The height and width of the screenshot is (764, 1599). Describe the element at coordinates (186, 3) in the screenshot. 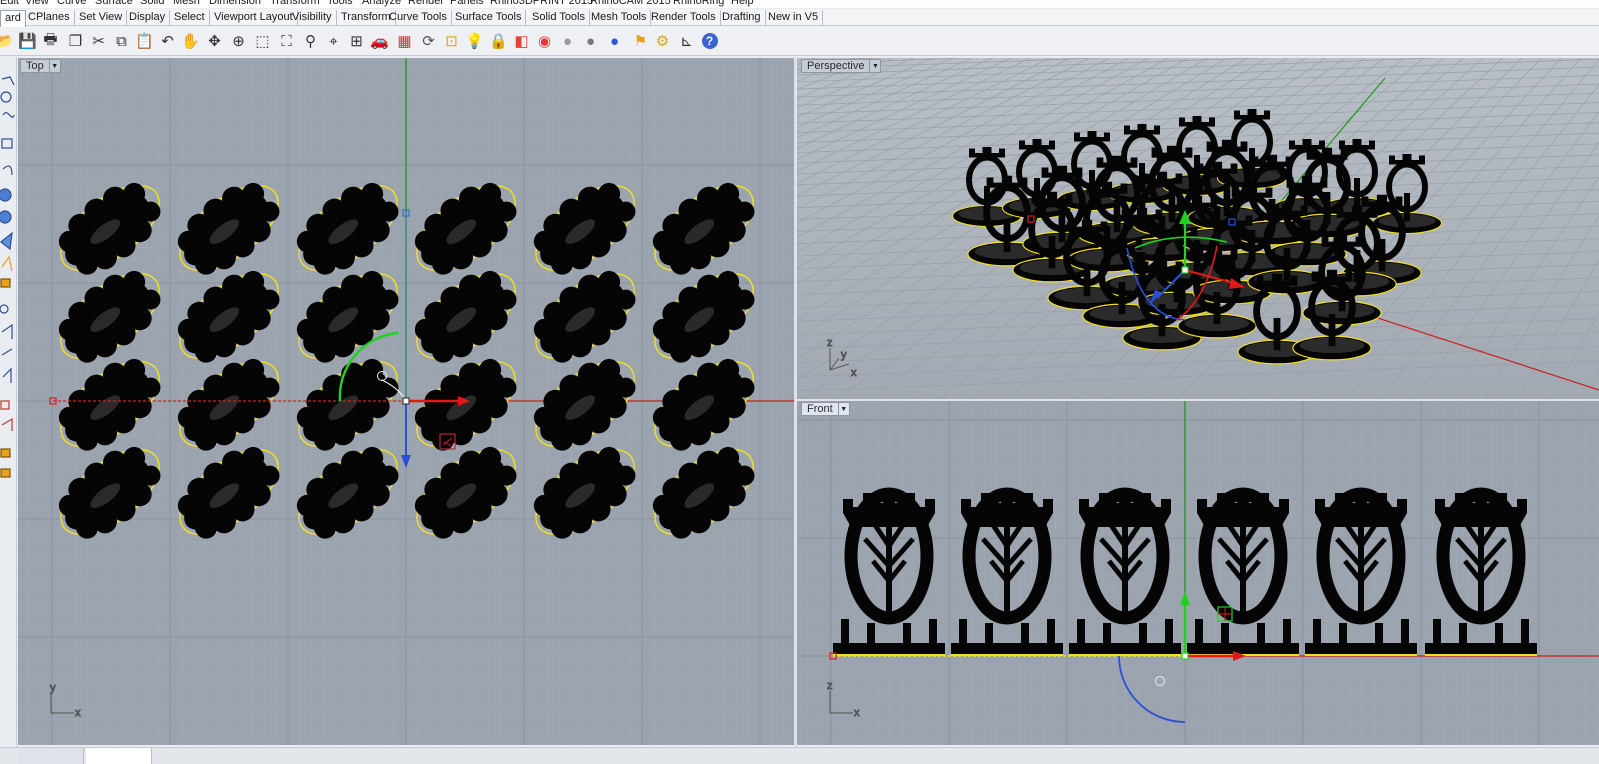

I see `menu-item: Mesh` at that location.